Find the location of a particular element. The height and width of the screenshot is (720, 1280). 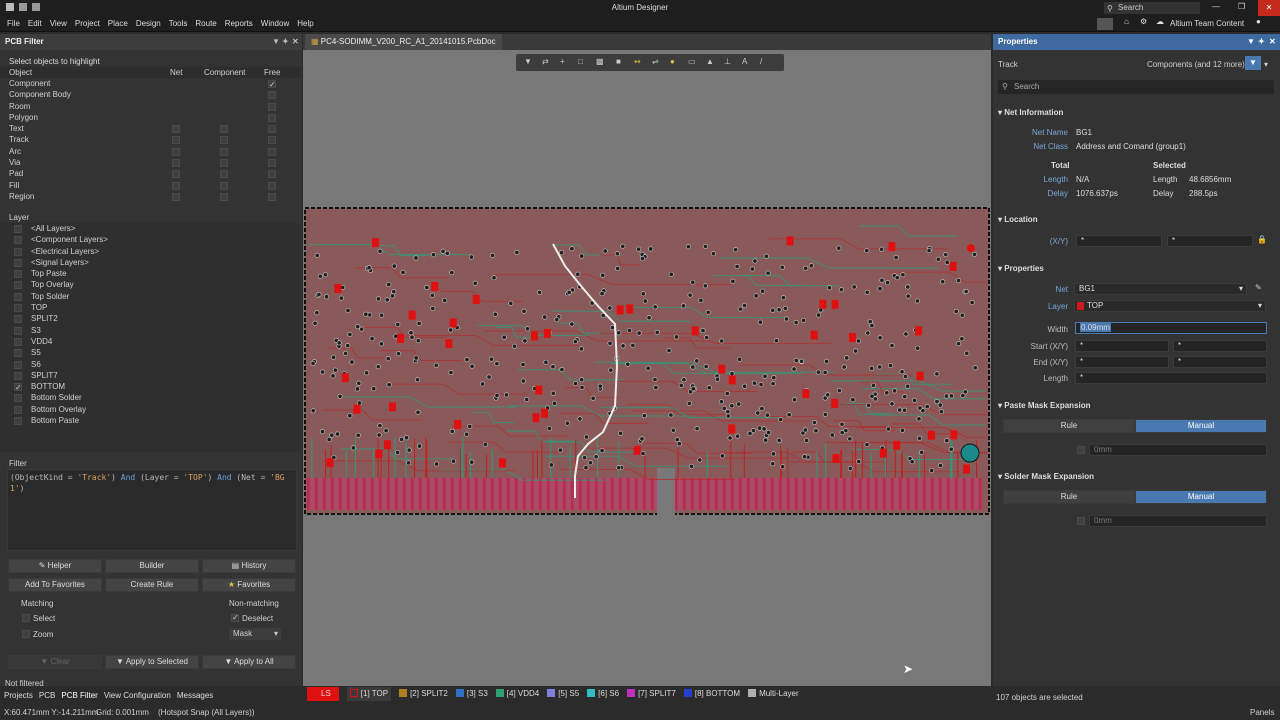

width-field: 0.09mm is located at coordinates (1171, 328).